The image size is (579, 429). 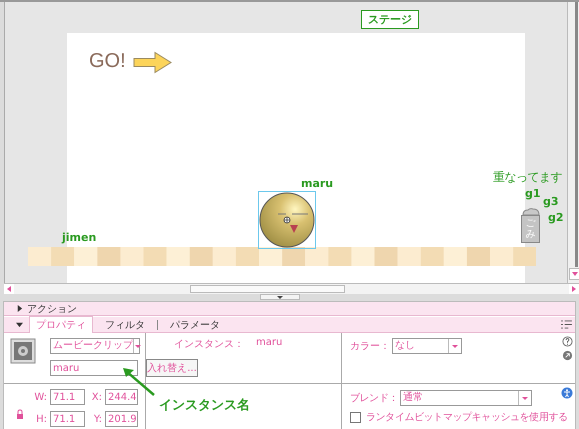 What do you see at coordinates (67, 419) in the screenshot?
I see `height-field: 71.1` at bounding box center [67, 419].